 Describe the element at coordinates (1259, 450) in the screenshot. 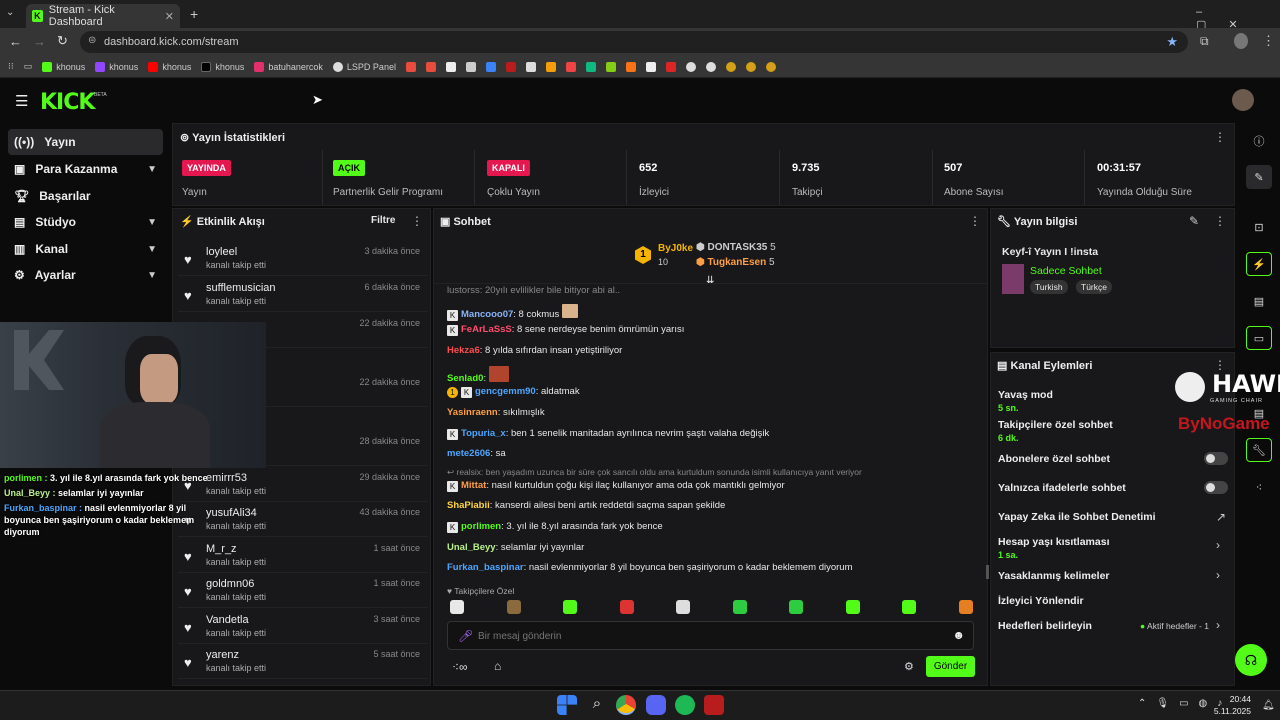

I see `wrench-icon: 🔧︎` at that location.